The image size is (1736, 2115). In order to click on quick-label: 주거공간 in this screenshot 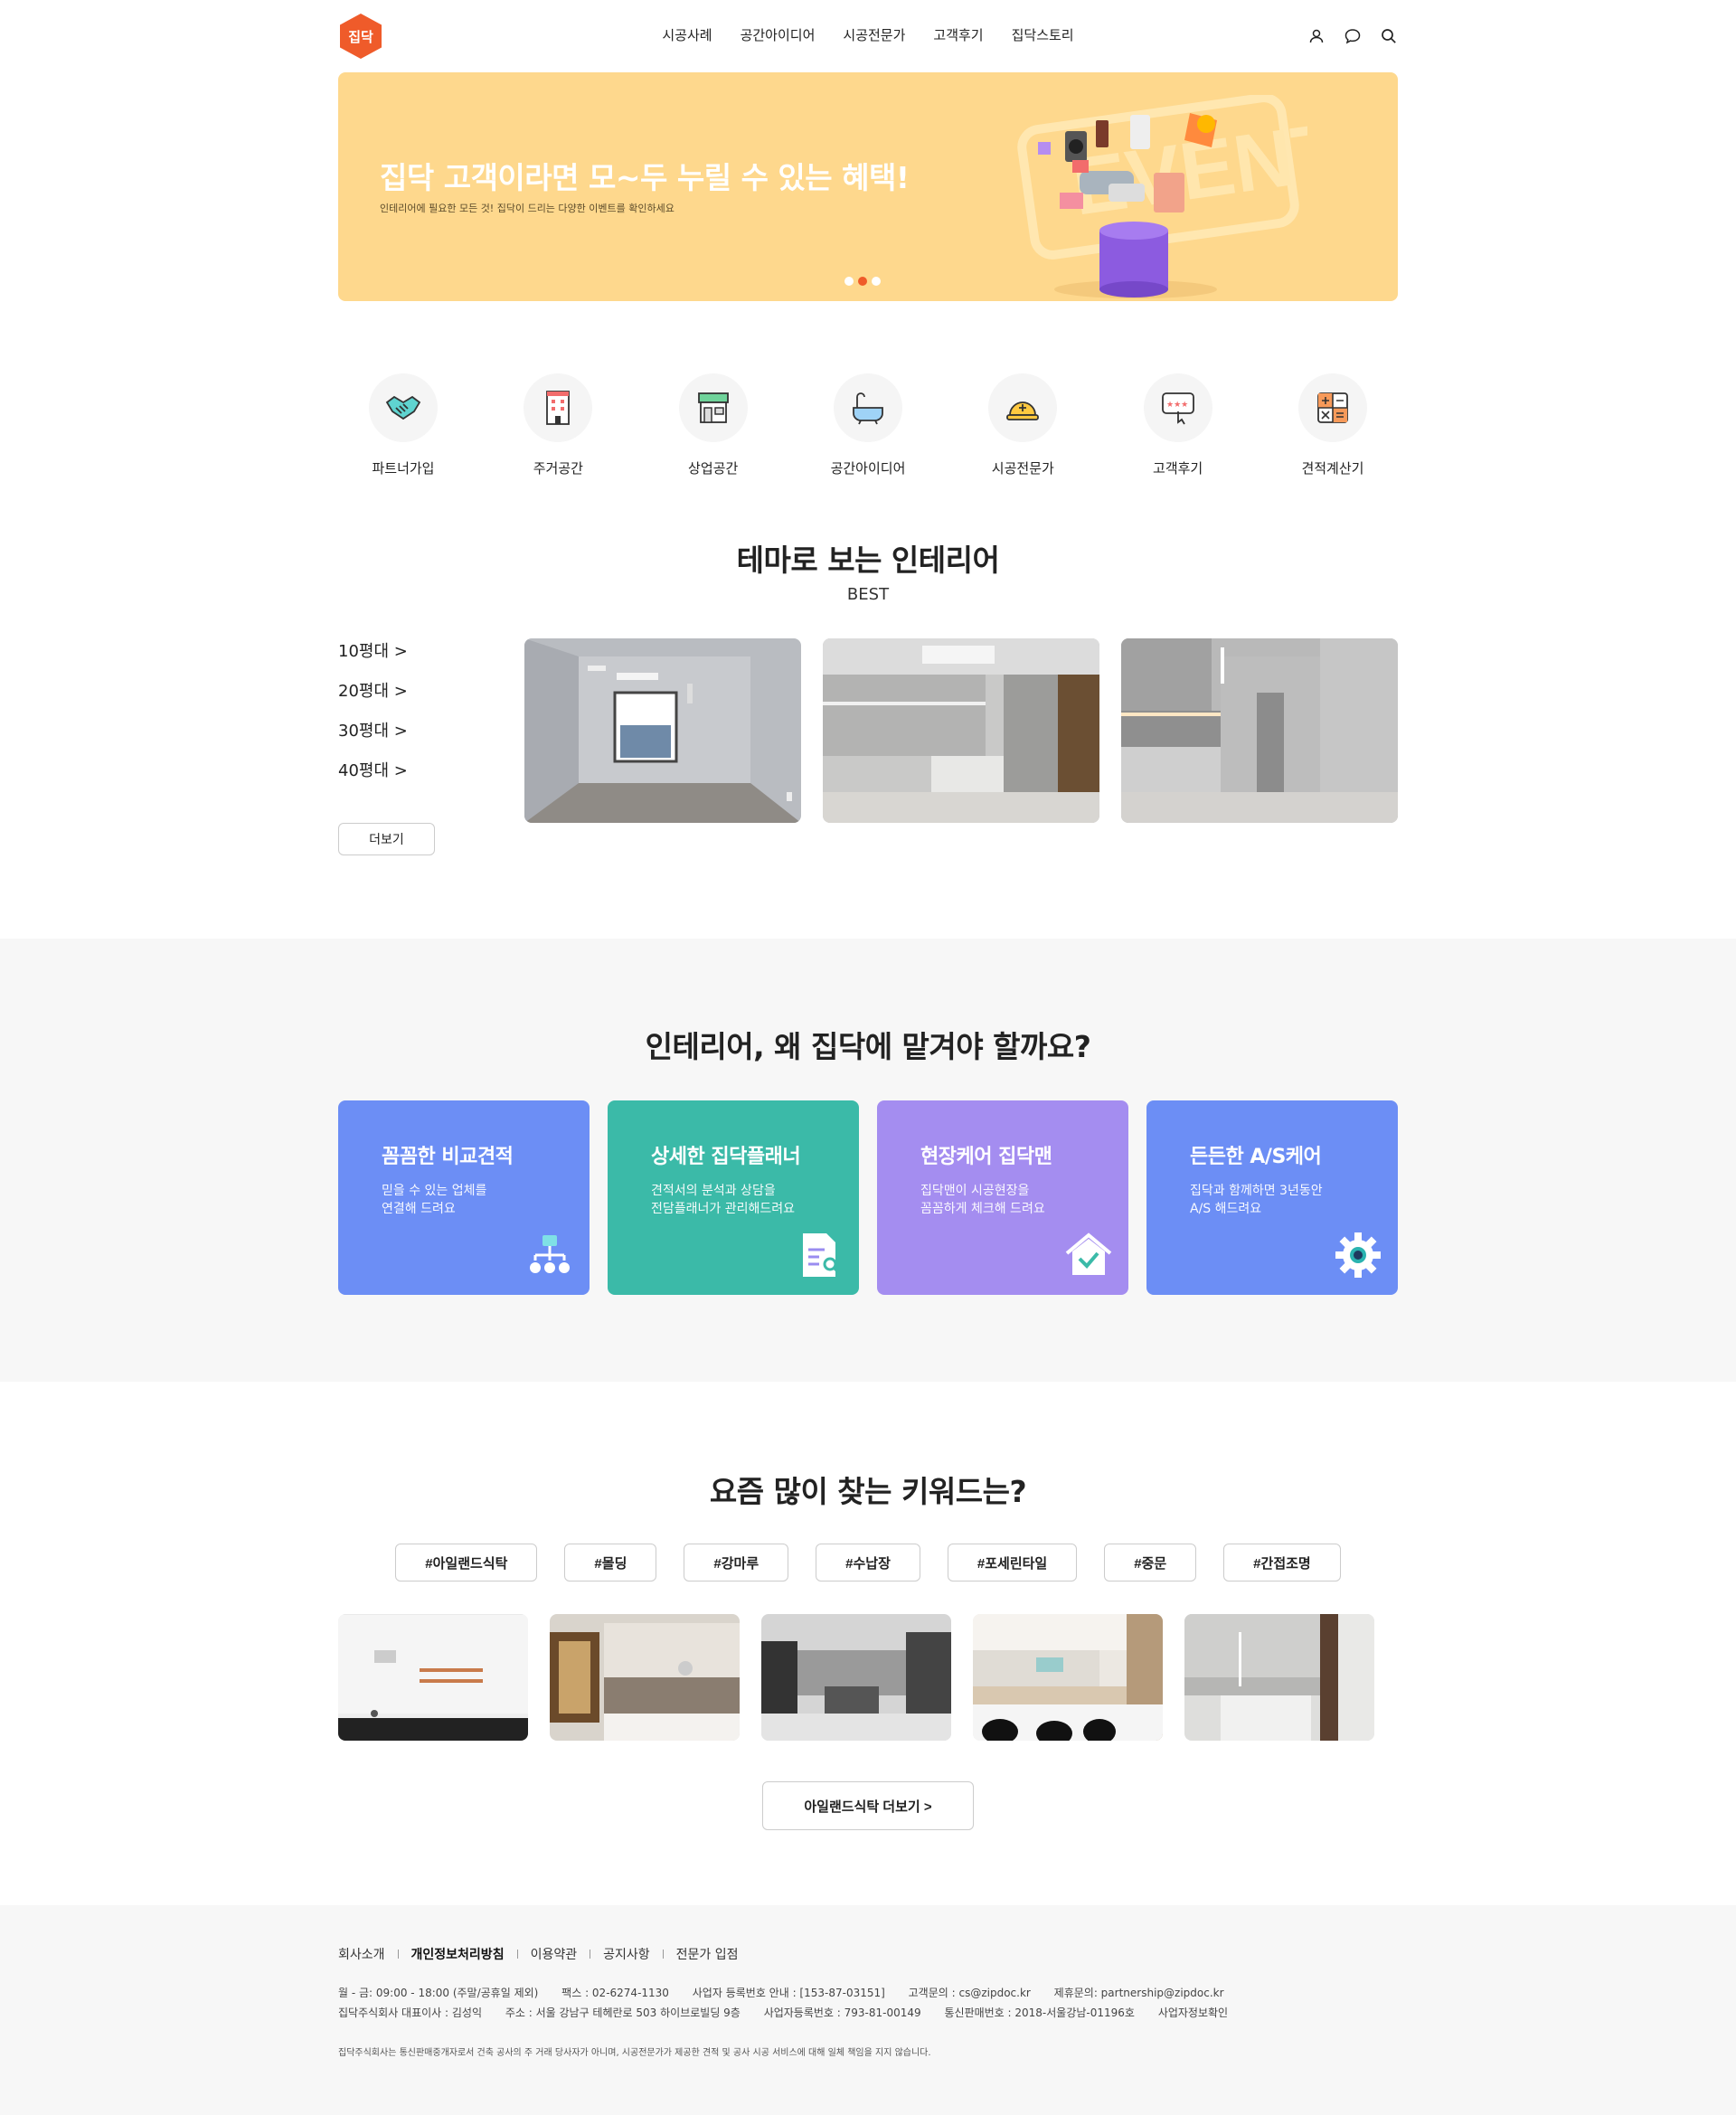, I will do `click(558, 468)`.